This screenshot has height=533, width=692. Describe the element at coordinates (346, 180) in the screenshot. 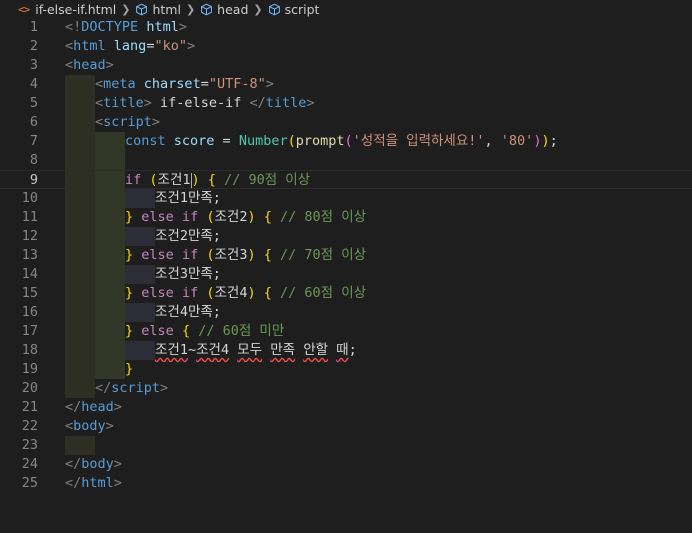

I see `code-line: 9 if (조건1) { // 90점 이상` at that location.